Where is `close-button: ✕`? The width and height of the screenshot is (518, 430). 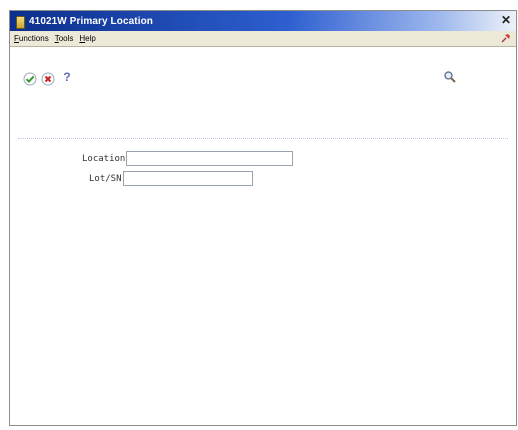
close-button: ✕ is located at coordinates (506, 20).